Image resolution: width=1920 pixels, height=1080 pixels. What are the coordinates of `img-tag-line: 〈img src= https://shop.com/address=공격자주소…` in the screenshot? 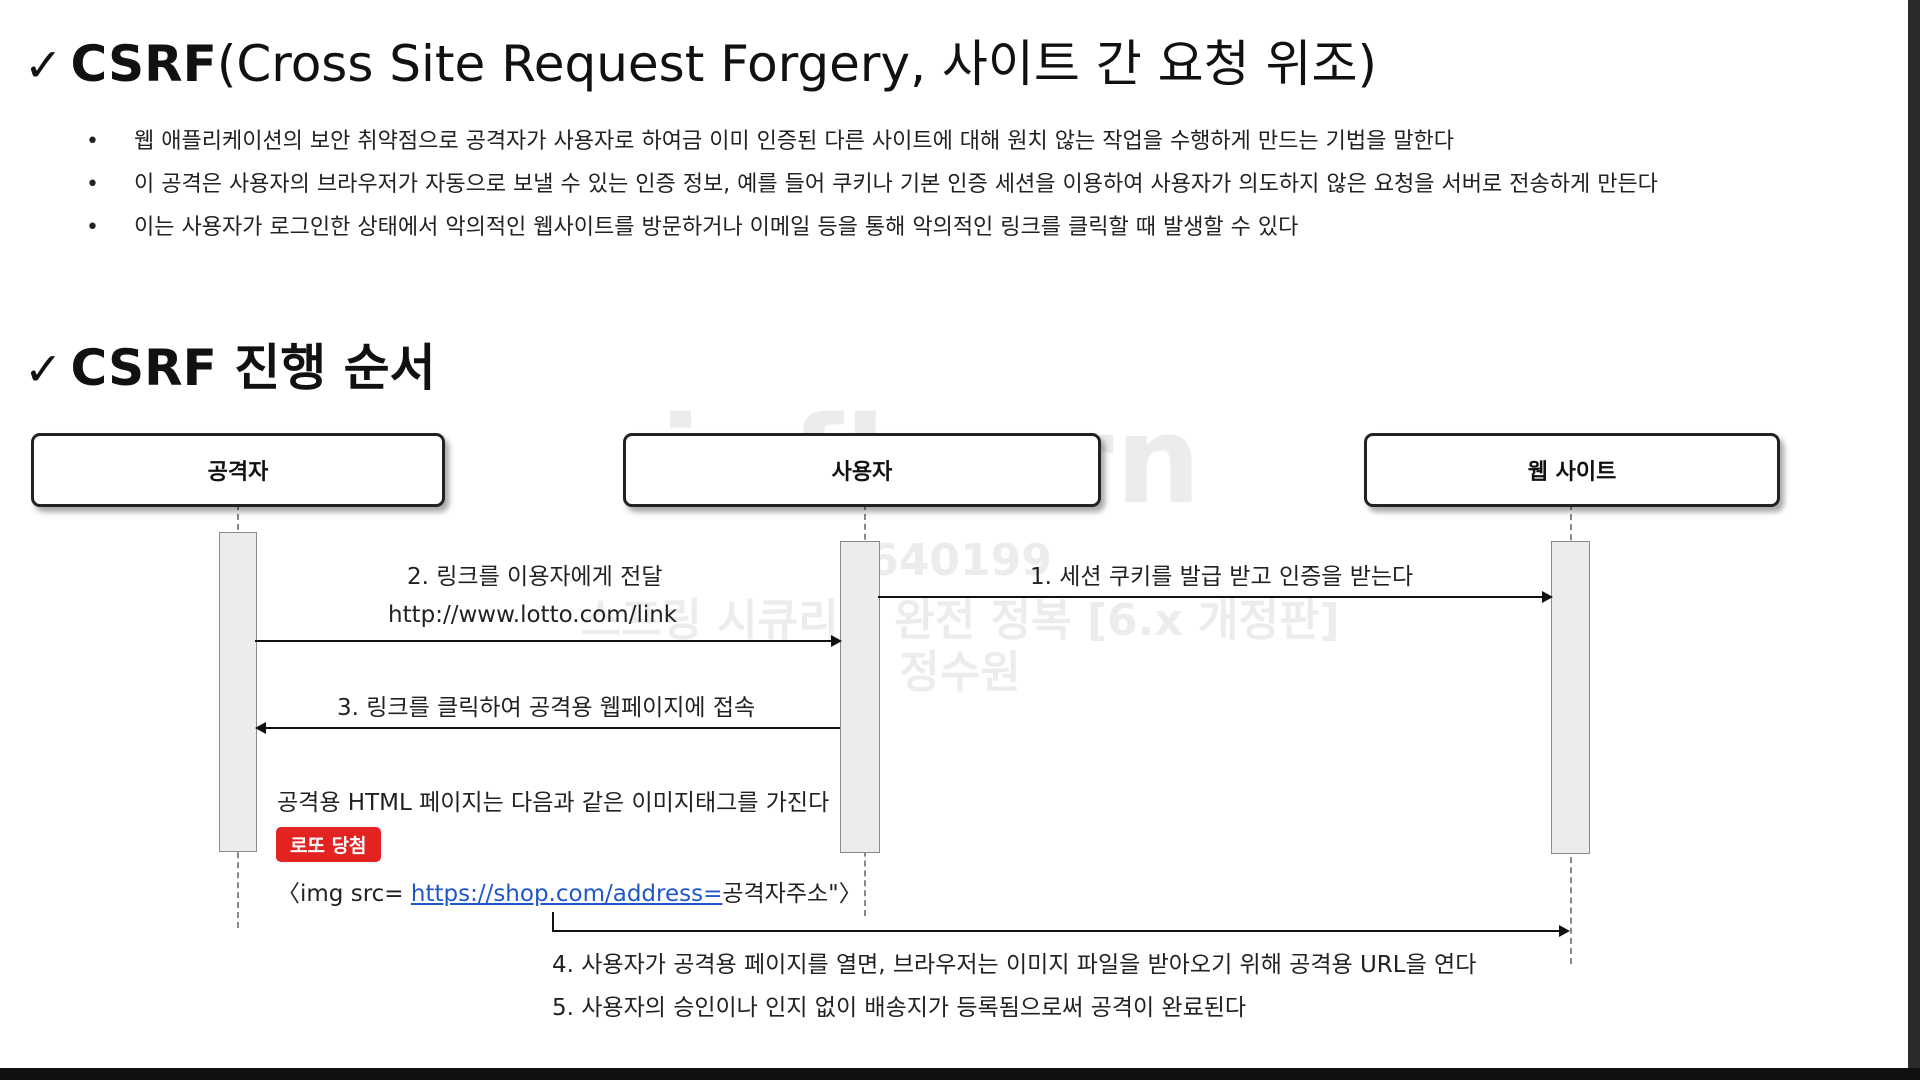 It's located at (569, 891).